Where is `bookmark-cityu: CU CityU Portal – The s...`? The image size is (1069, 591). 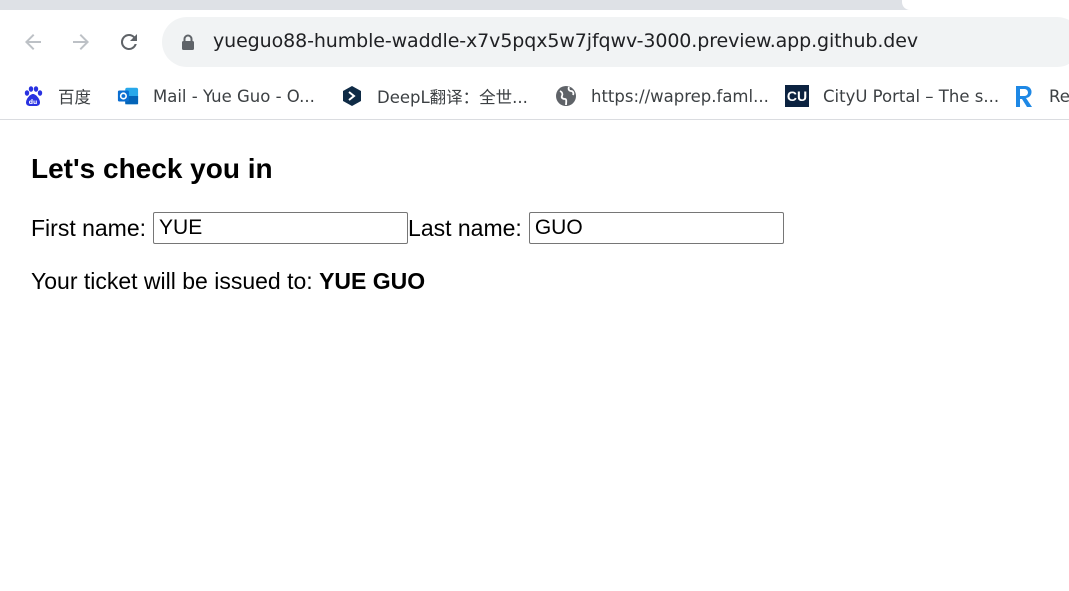
bookmark-cityu: CU CityU Portal – The s... is located at coordinates (892, 96).